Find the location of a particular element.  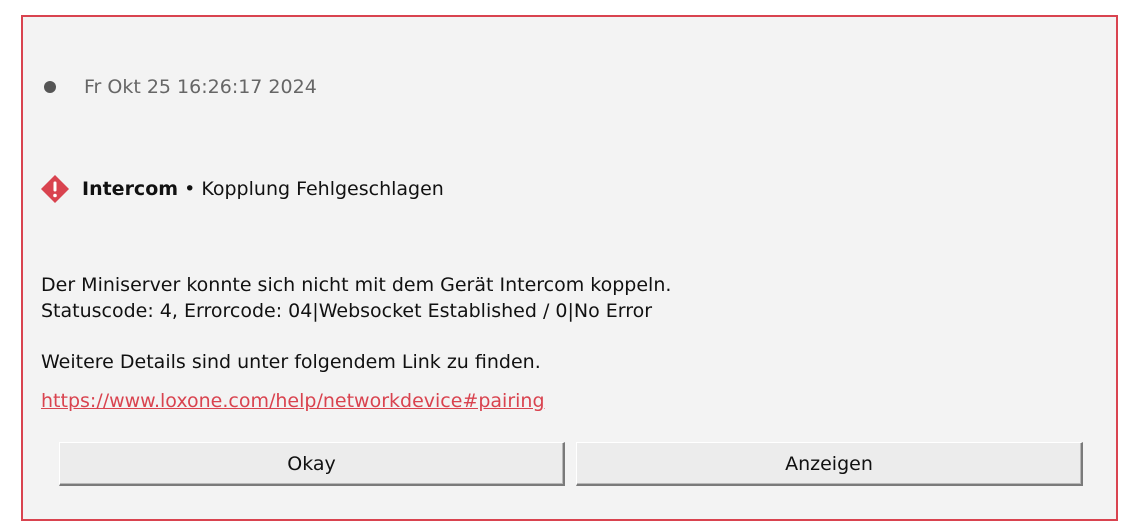

bullet-dot-icon is located at coordinates (50, 87).